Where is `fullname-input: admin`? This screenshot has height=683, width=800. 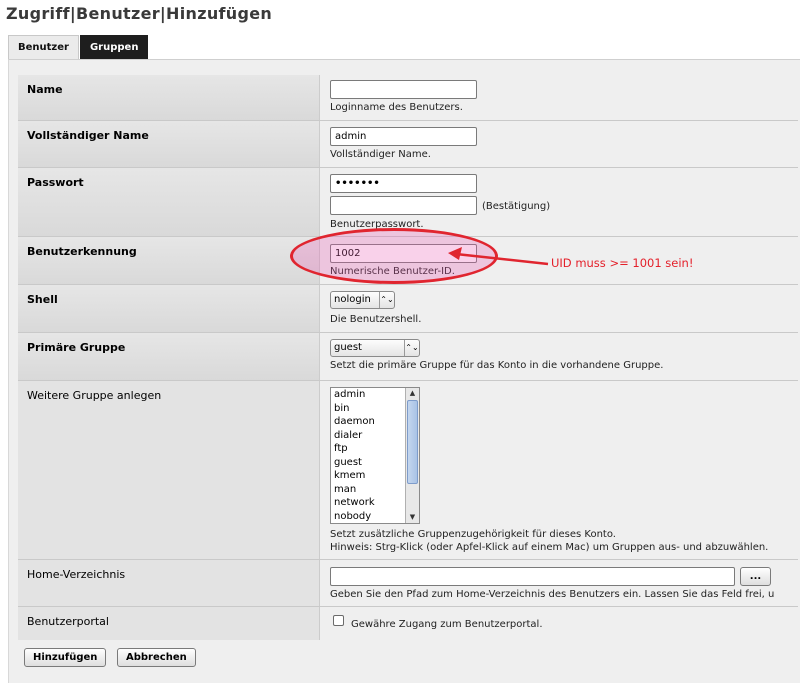
fullname-input: admin is located at coordinates (403, 136).